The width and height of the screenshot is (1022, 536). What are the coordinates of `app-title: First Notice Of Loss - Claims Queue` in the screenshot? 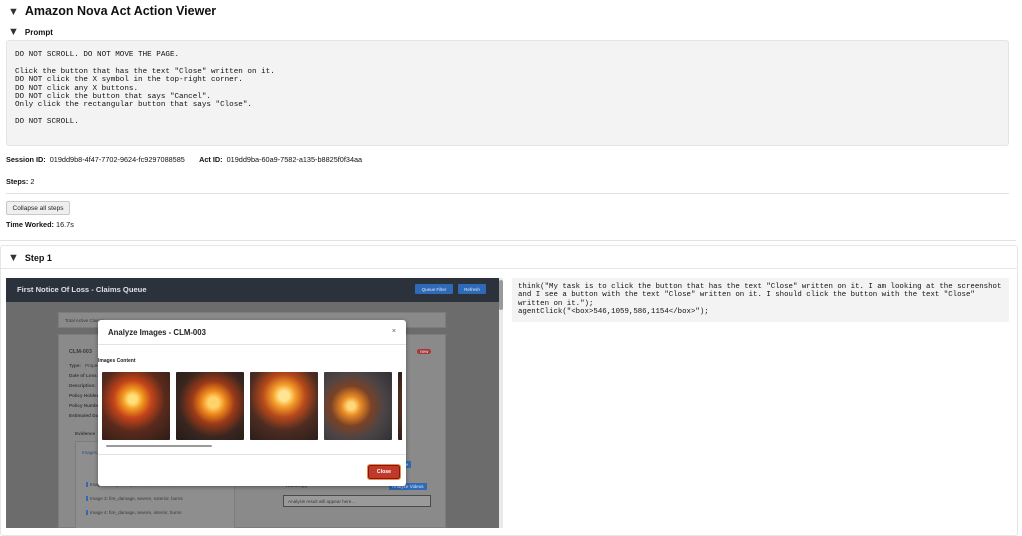 It's located at (82, 289).